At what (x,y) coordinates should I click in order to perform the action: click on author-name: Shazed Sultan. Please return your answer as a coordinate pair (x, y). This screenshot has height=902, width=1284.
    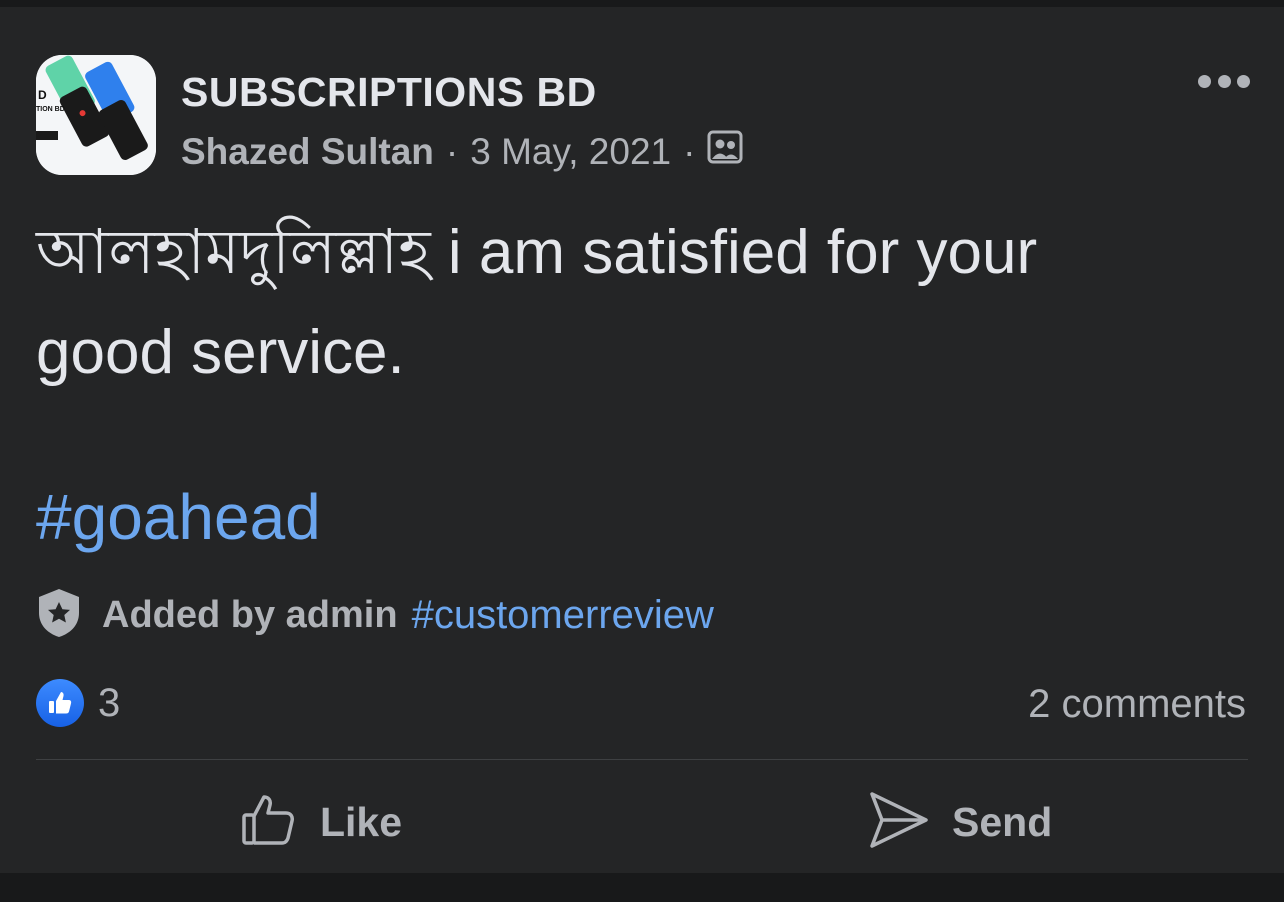
    Looking at the image, I should click on (307, 152).